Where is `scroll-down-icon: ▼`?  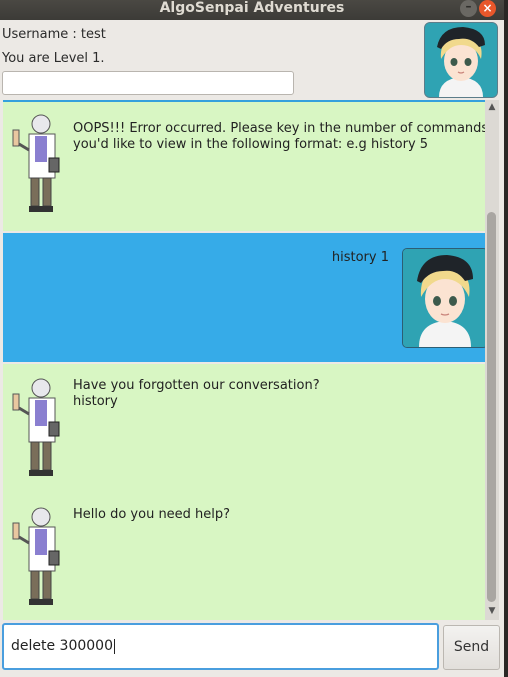 scroll-down-icon: ▼ is located at coordinates (492, 611).